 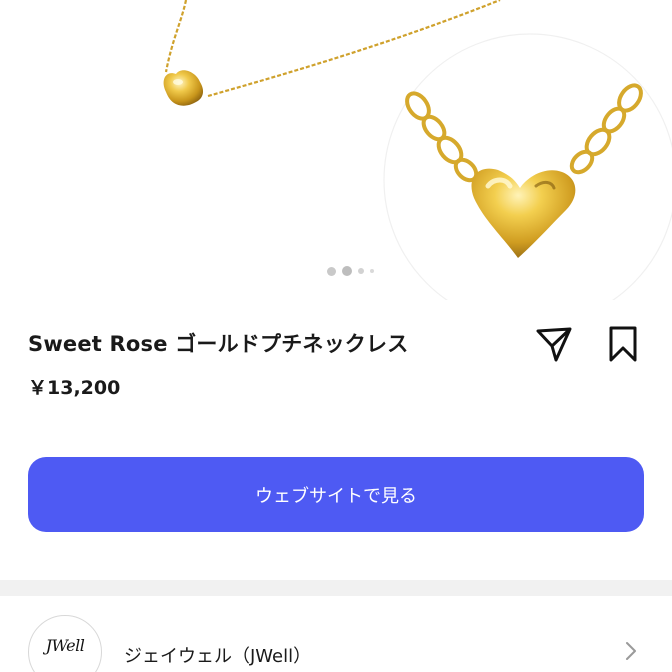 What do you see at coordinates (631, 651) in the screenshot?
I see `chevron-right-icon` at bounding box center [631, 651].